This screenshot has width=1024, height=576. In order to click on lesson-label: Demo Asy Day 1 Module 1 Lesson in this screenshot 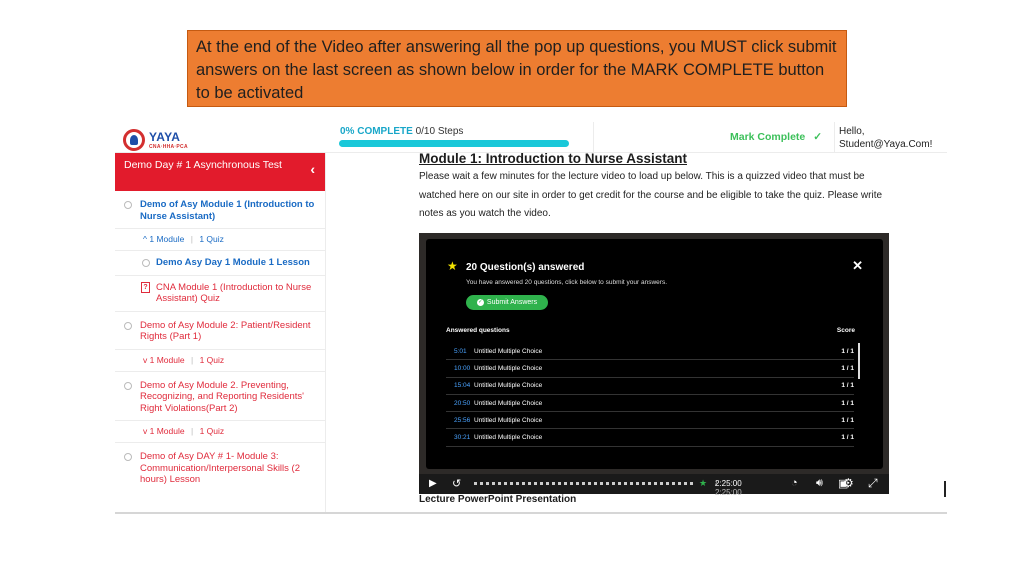, I will do `click(233, 262)`.